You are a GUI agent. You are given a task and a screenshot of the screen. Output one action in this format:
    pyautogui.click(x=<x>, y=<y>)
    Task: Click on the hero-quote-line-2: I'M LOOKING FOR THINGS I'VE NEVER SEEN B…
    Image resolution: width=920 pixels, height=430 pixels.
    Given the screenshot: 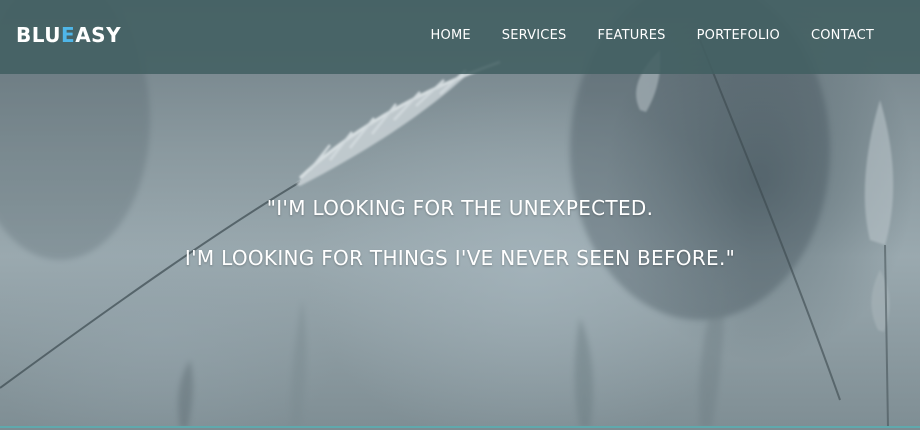 What is the action you would take?
    pyautogui.click(x=460, y=258)
    